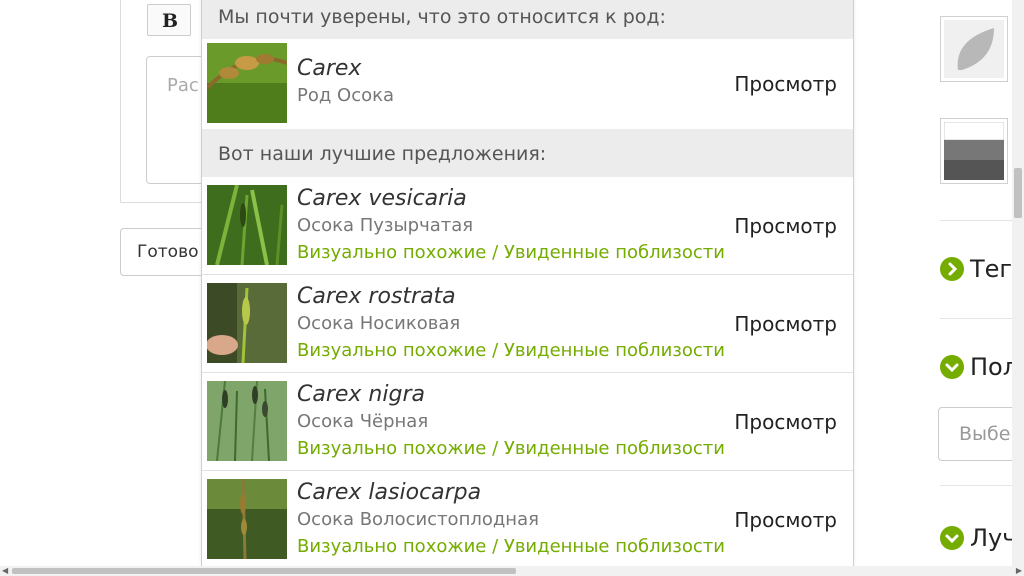 Image resolution: width=1024 pixels, height=576 pixels. What do you see at coordinates (247, 519) in the screenshot?
I see `carex-lasiocarpa-photo` at bounding box center [247, 519].